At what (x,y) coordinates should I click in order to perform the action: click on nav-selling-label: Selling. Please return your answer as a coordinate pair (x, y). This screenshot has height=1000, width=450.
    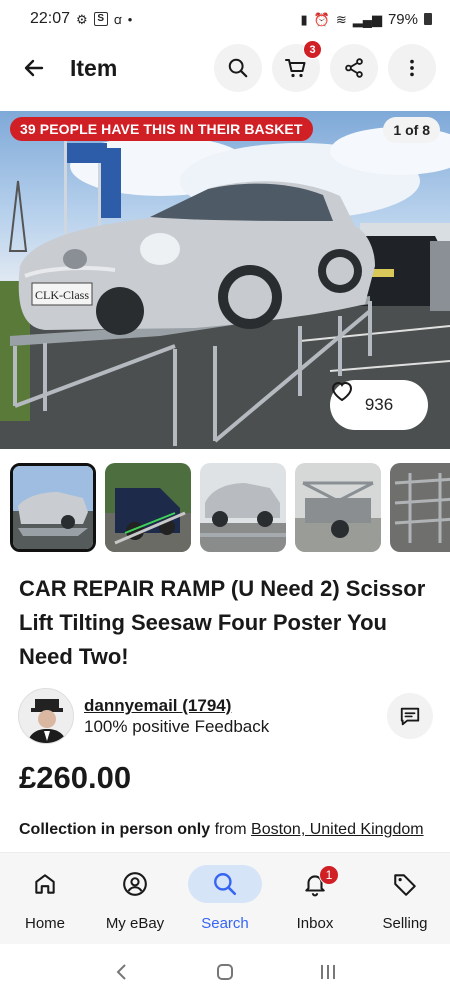
    Looking at the image, I should click on (405, 923).